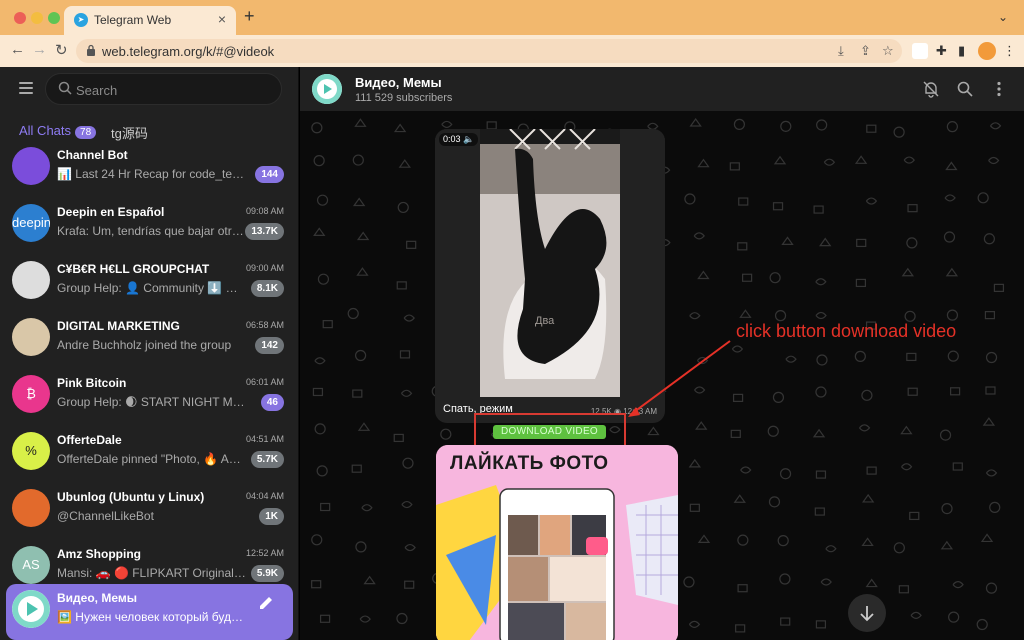  Describe the element at coordinates (888, 51) in the screenshot. I see `bookmark-star-icon: ☆` at that location.